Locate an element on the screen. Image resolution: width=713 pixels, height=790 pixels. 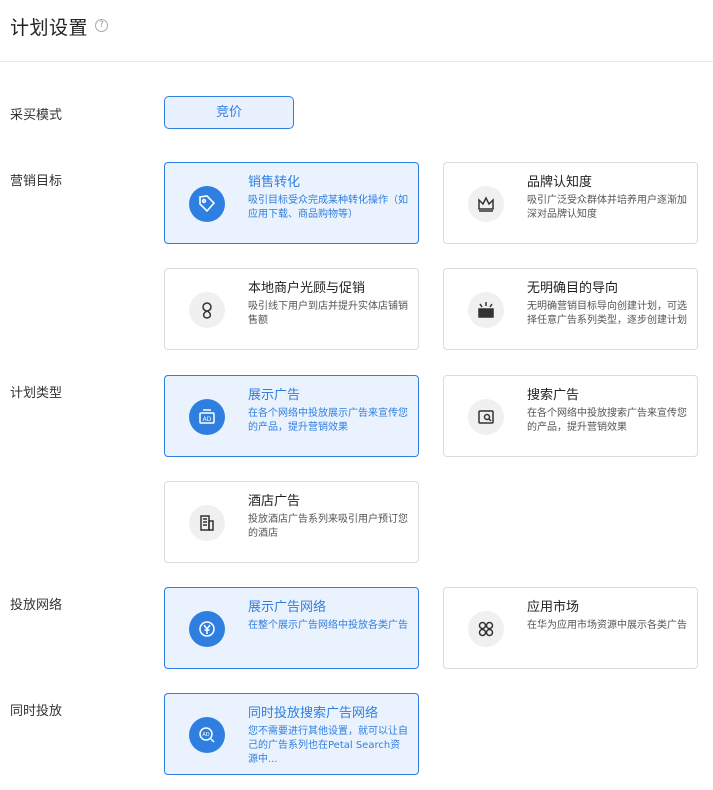
help-icon: ? is located at coordinates (101, 25).